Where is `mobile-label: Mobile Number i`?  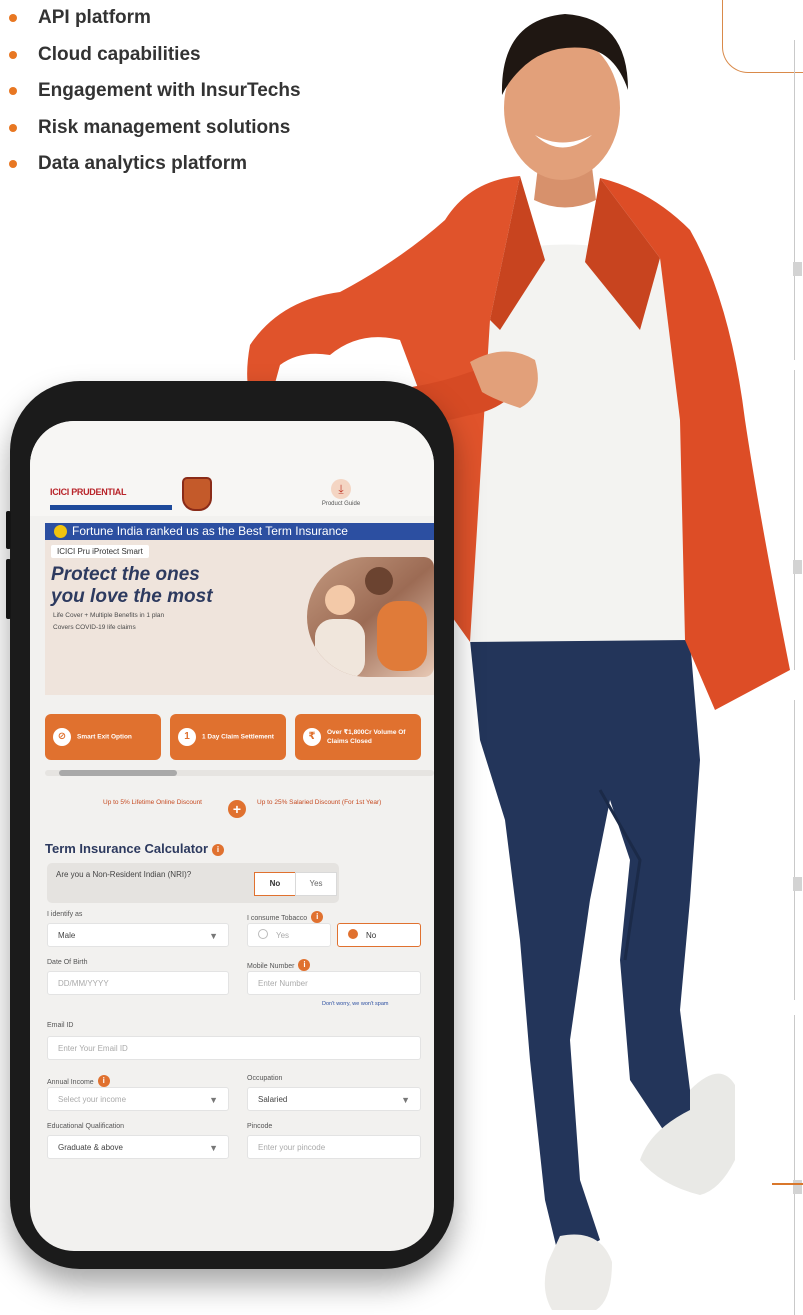
mobile-label: Mobile Number i is located at coordinates (279, 965).